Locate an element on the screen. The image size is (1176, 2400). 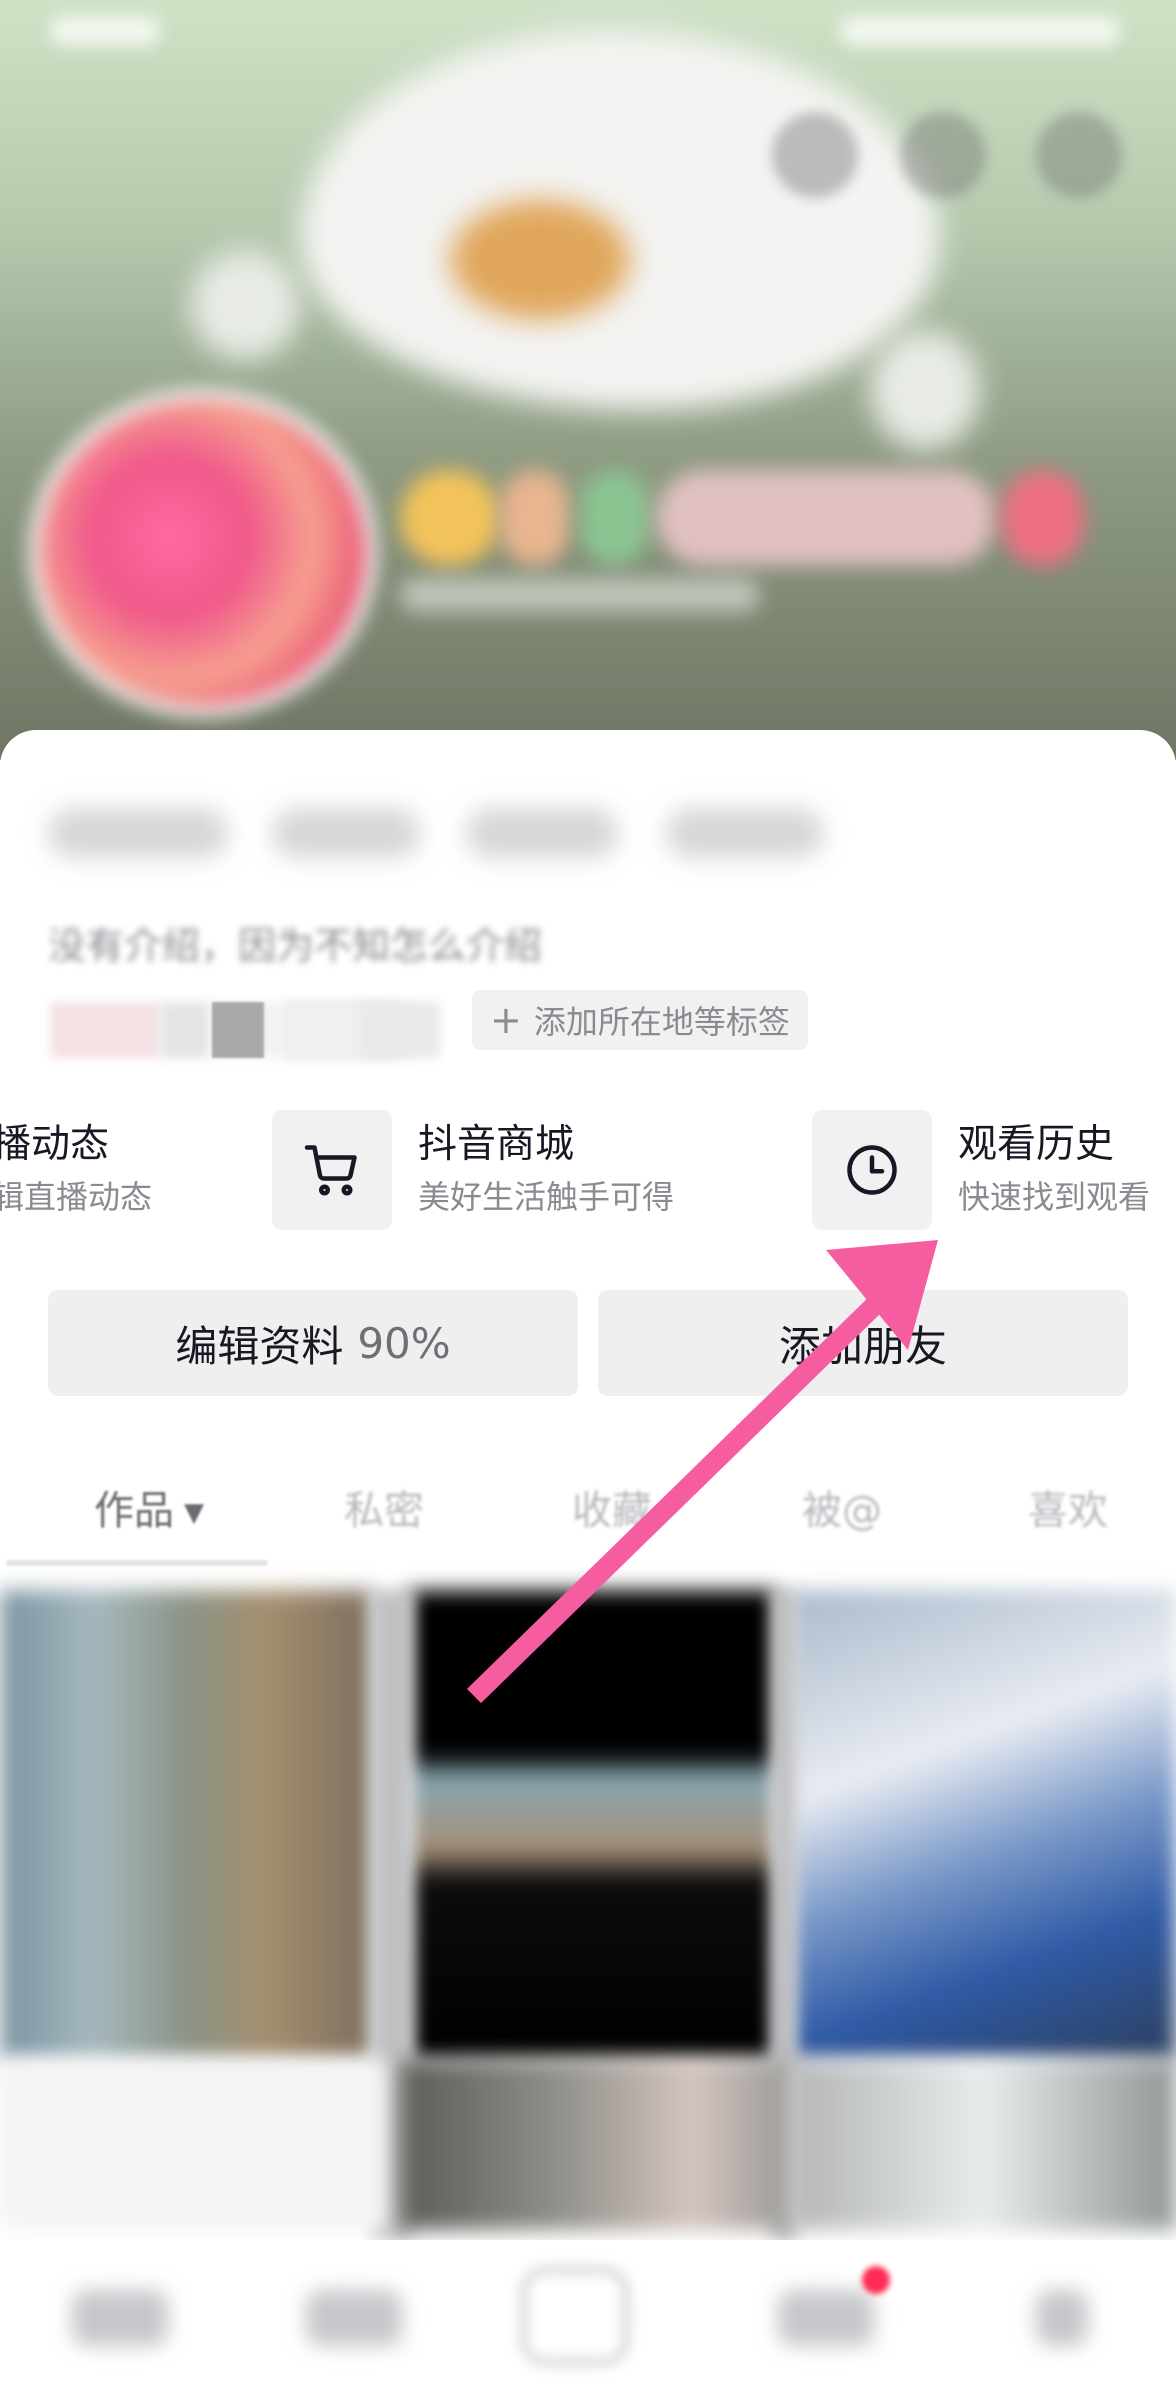
username is located at coordinates (826, 518).